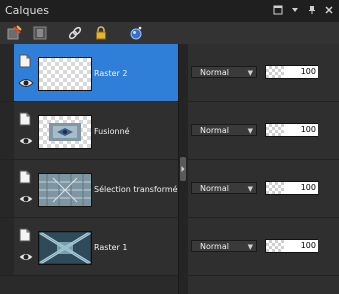  I want to click on layer-row-selection-transformee: Sélection transformée, so click(91, 189).